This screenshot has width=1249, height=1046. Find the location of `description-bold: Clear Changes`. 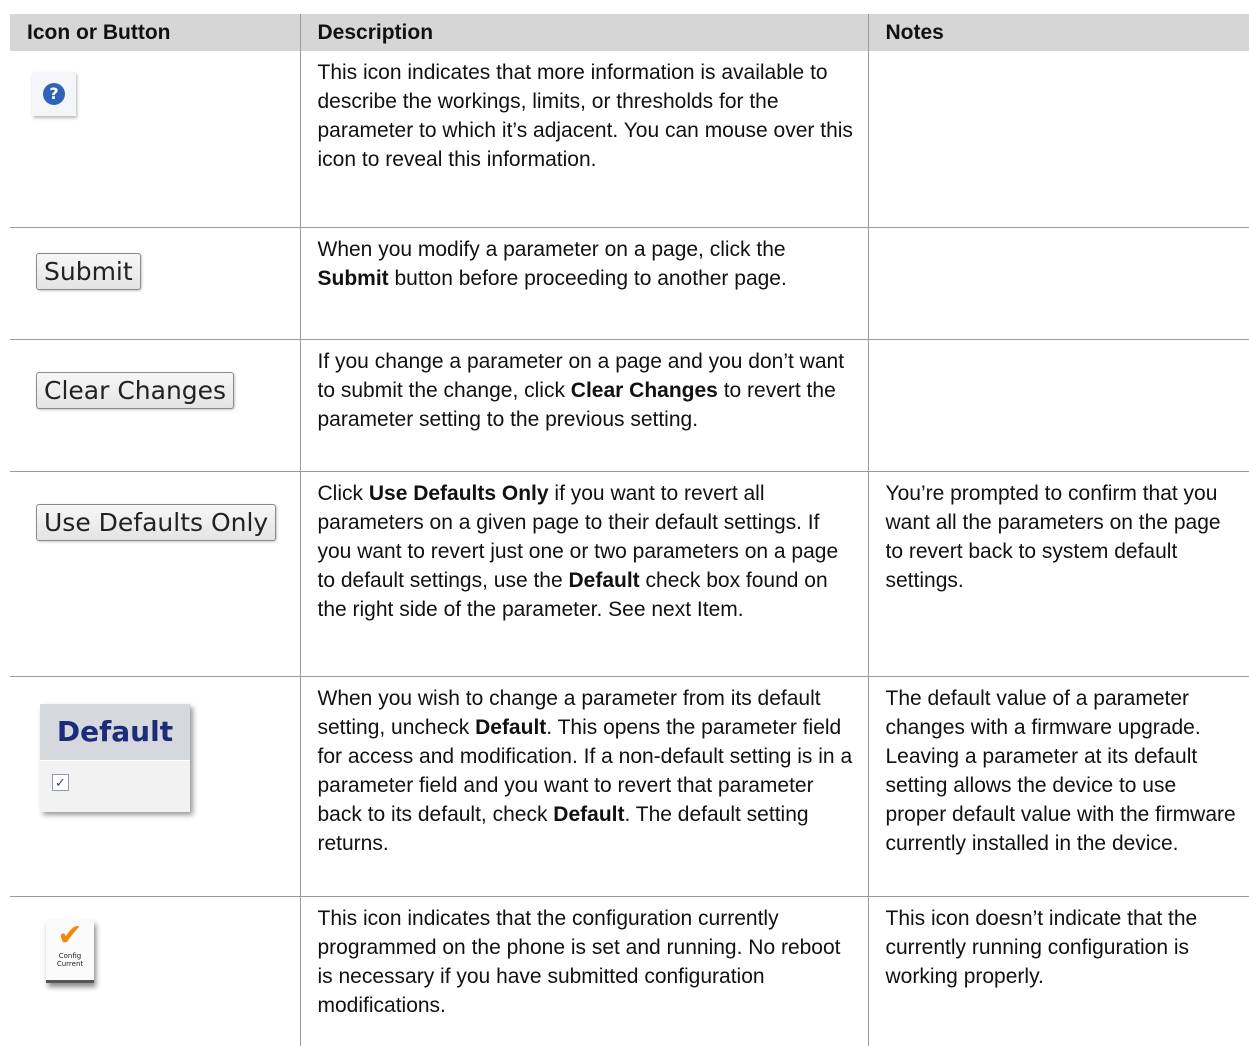

description-bold: Clear Changes is located at coordinates (644, 390).